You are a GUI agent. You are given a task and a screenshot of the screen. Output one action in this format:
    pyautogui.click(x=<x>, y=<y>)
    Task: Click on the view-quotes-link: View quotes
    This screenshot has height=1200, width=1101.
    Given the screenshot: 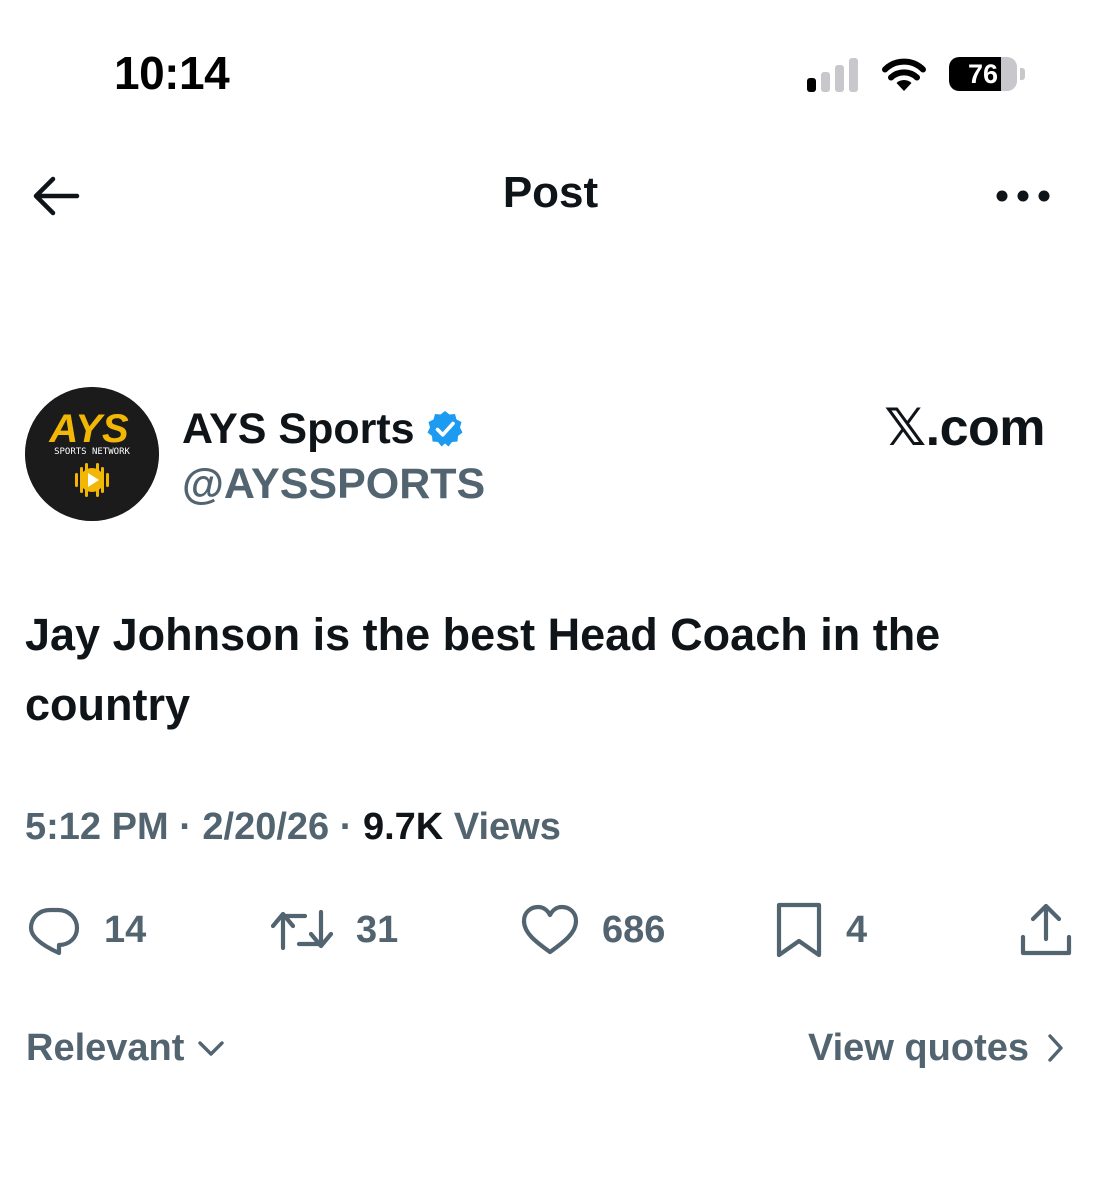 What is the action you would take?
    pyautogui.click(x=936, y=1048)
    